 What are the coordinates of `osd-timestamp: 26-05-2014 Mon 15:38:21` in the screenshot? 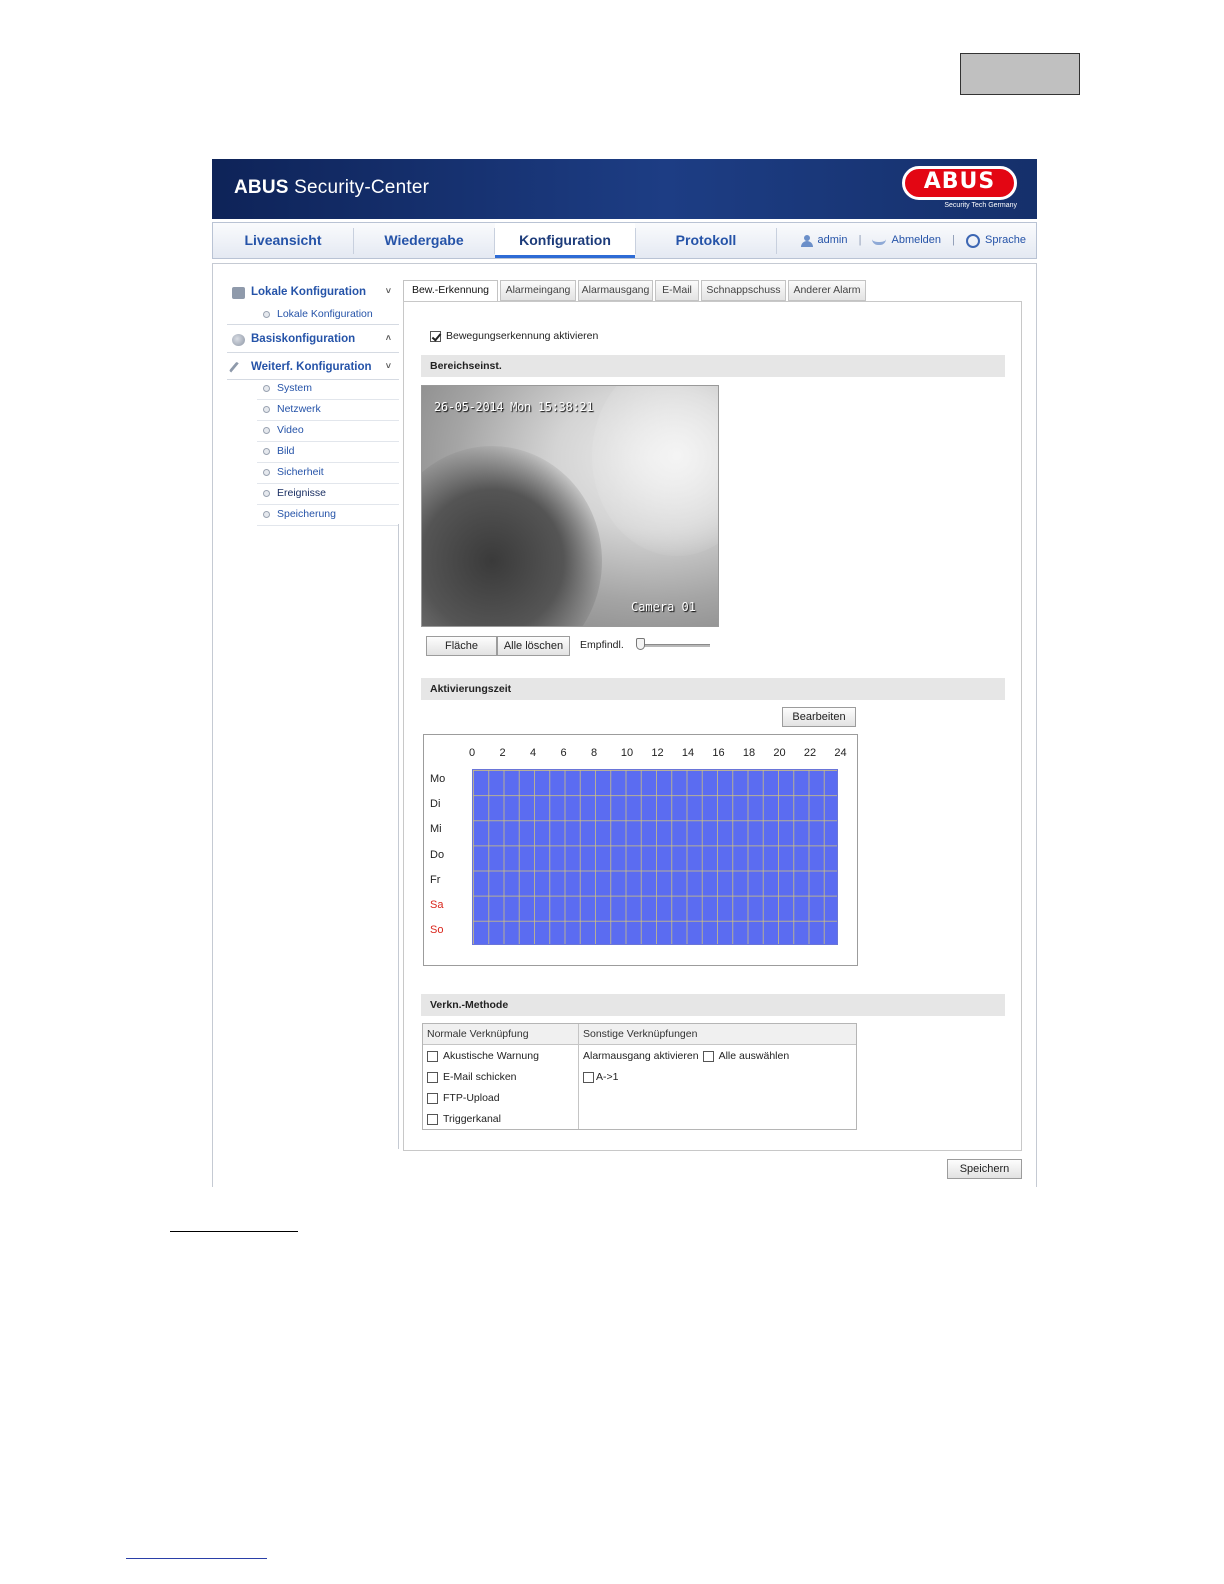 It's located at (514, 407).